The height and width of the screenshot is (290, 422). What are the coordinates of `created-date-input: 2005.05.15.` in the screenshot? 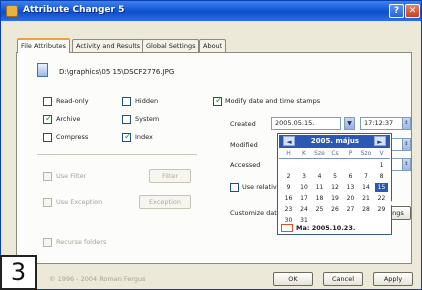 It's located at (306, 123).